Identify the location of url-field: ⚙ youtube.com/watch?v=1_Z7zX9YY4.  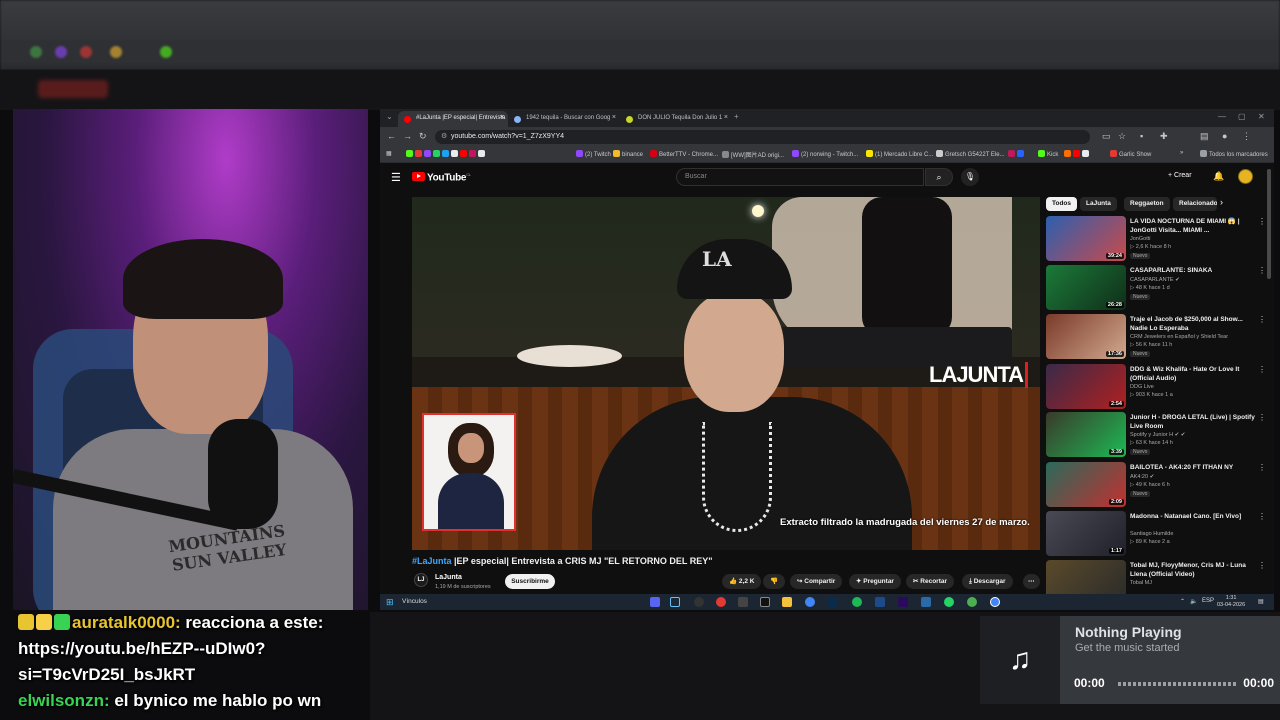
(762, 137).